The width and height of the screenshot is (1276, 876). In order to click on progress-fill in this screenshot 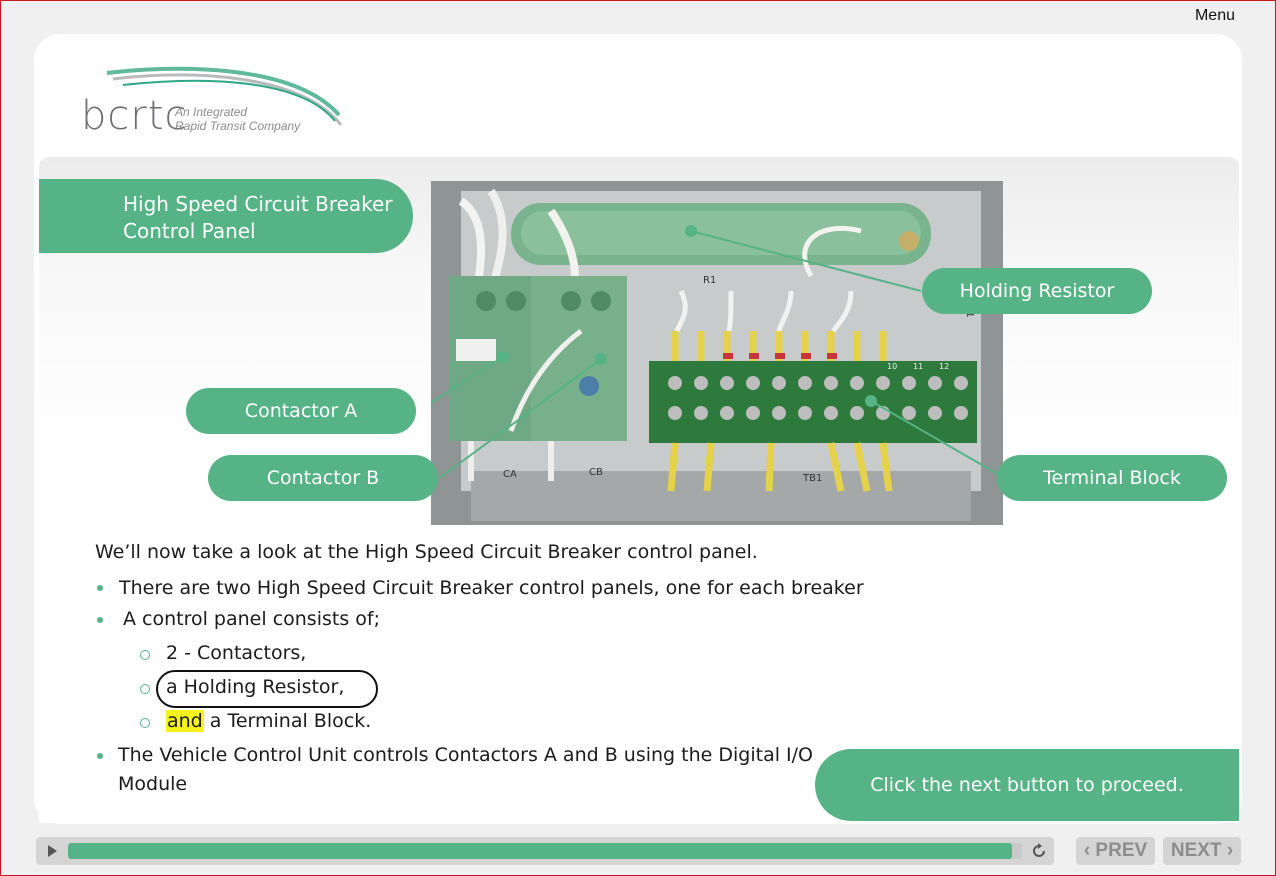, I will do `click(540, 851)`.